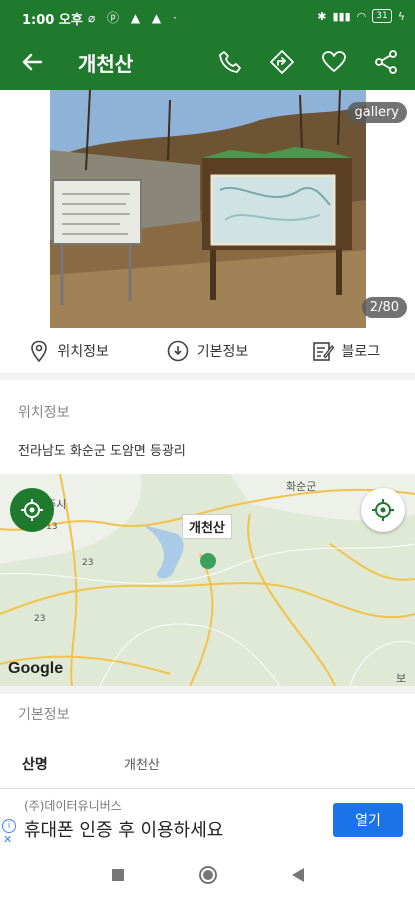  I want to click on bluetooth-icon: ✱, so click(322, 16).